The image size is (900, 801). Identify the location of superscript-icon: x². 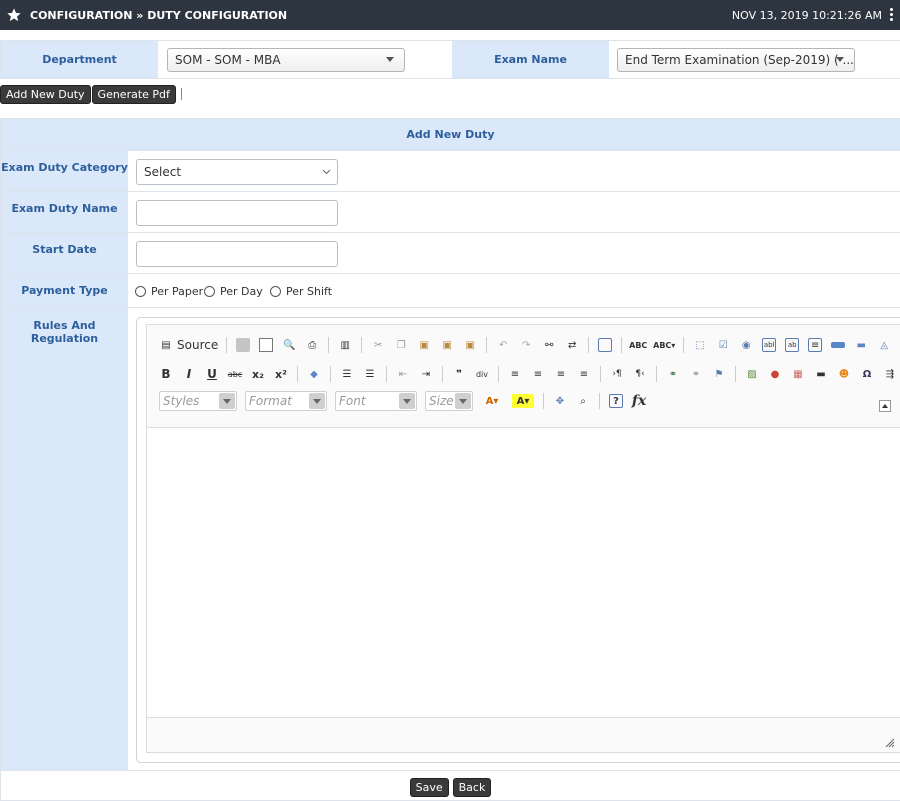
(281, 374).